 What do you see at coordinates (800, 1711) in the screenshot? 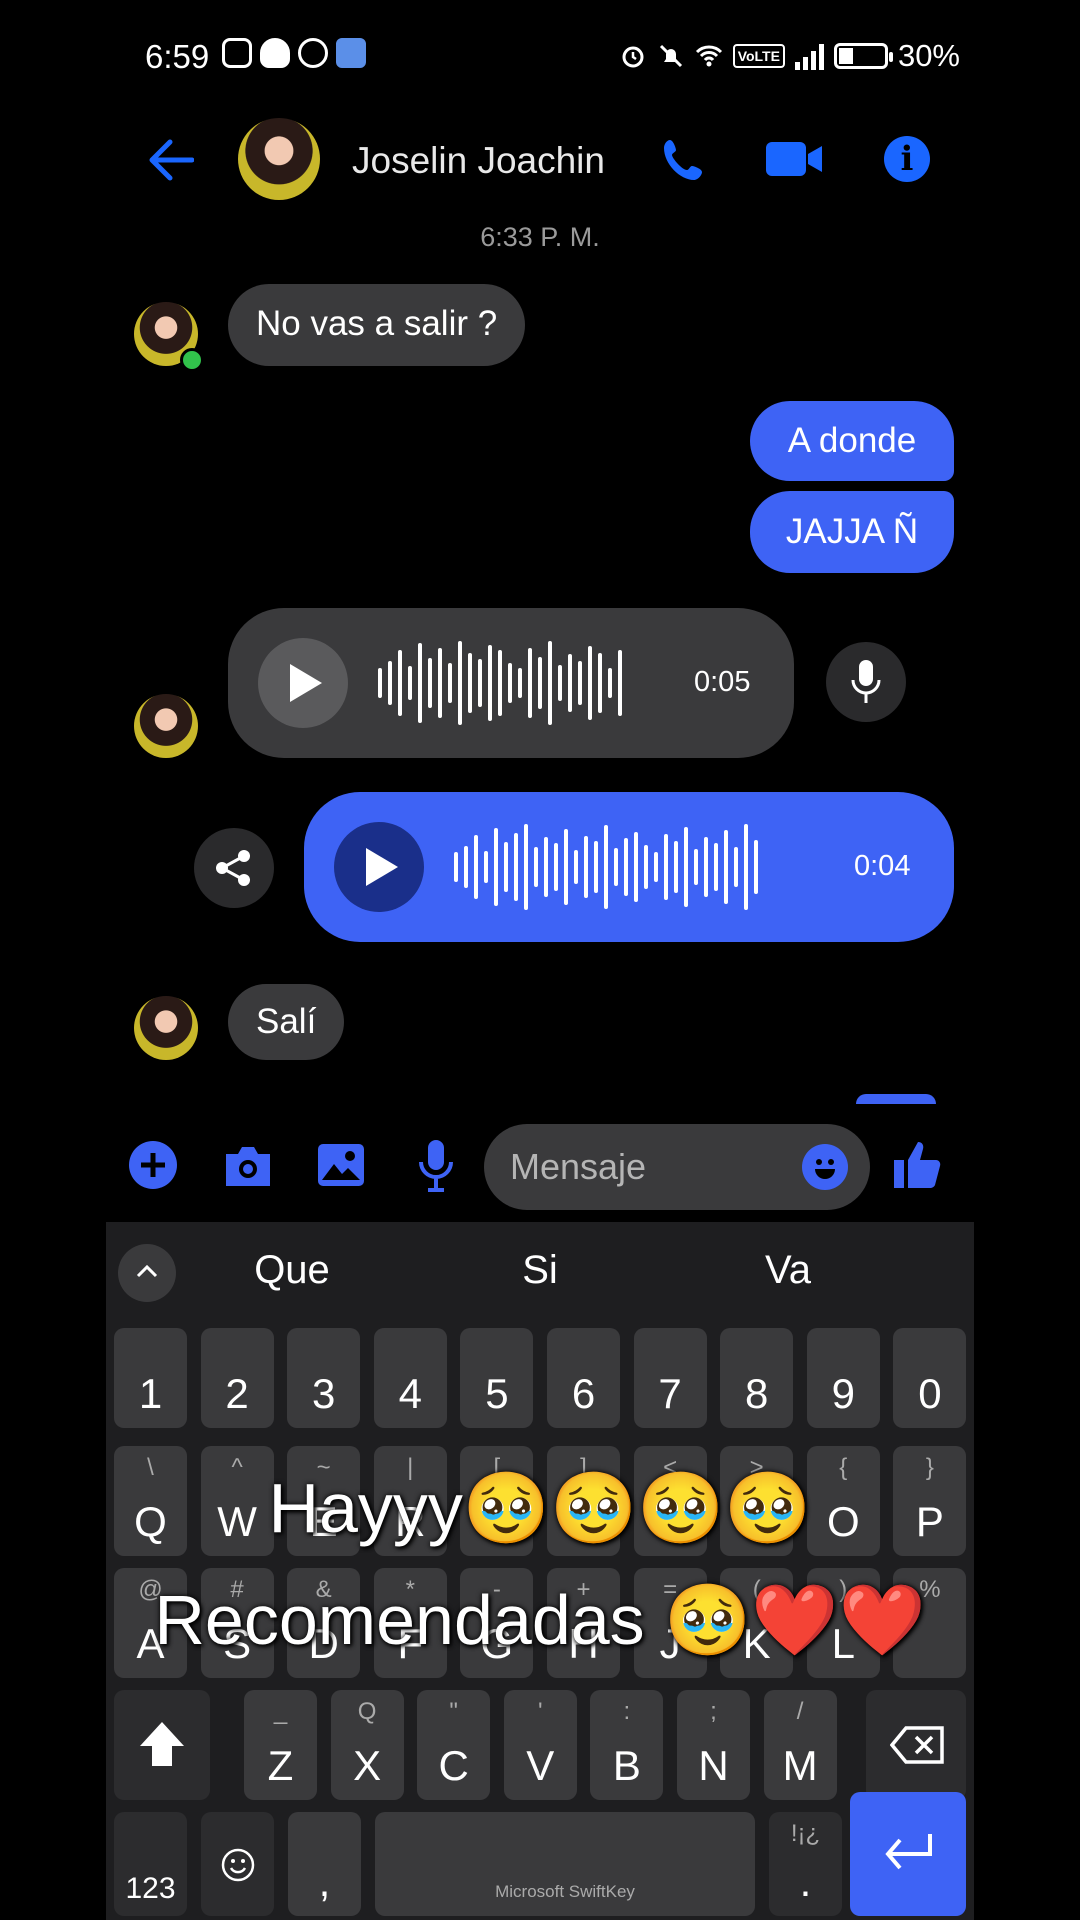
I see `key-secondary-label: /` at bounding box center [800, 1711].